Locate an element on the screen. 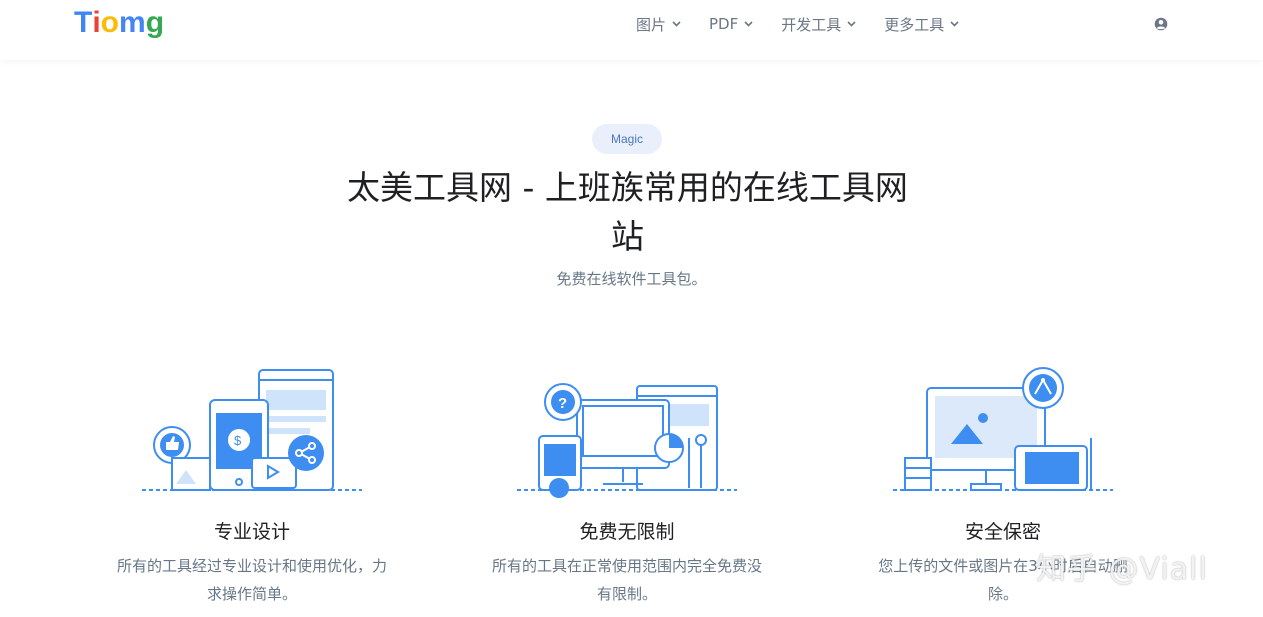  feature-description-line2: 除。 is located at coordinates (1002, 594).